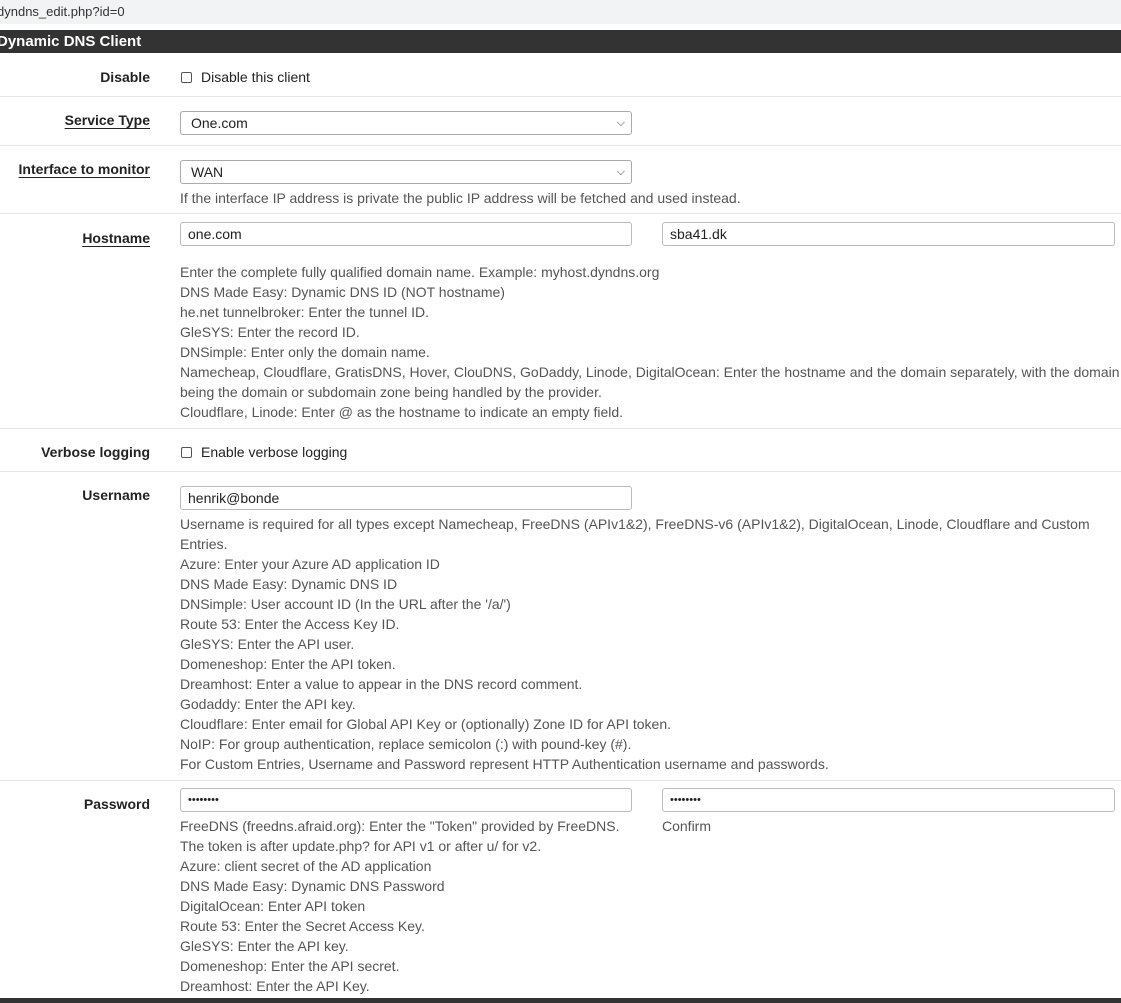 This screenshot has height=1003, width=1121. Describe the element at coordinates (290, 624) in the screenshot. I see `help-line: Route 53: Enter the Access Key ID.` at that location.